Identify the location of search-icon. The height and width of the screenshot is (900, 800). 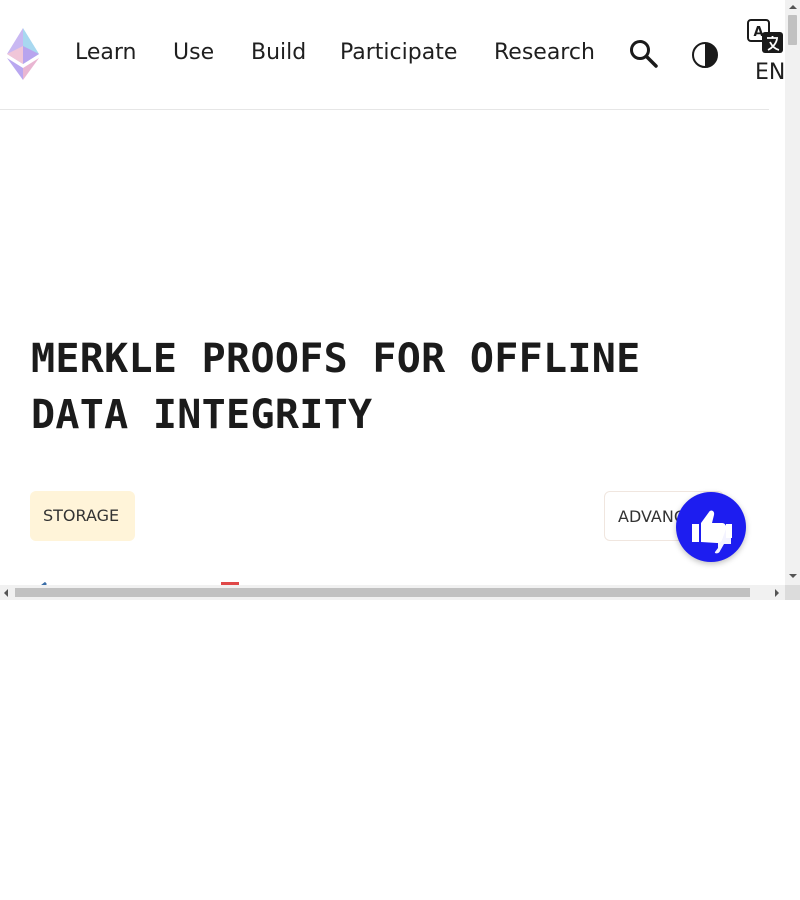
(644, 54).